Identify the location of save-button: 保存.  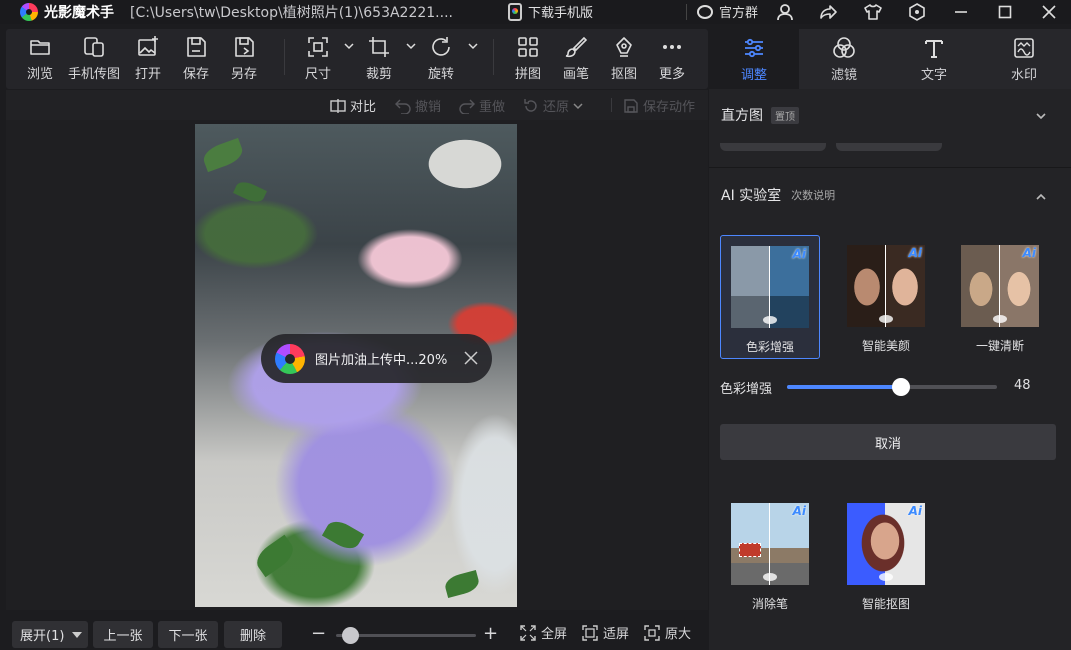
(196, 60).